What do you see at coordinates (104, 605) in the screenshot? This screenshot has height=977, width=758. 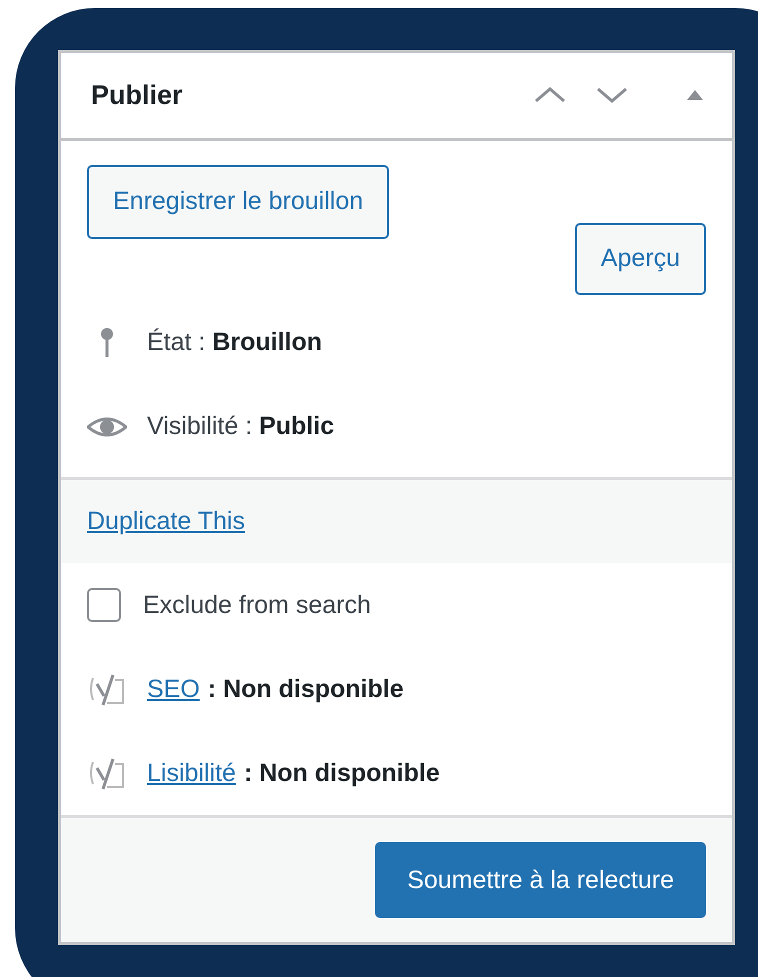 I see `checkbox` at bounding box center [104, 605].